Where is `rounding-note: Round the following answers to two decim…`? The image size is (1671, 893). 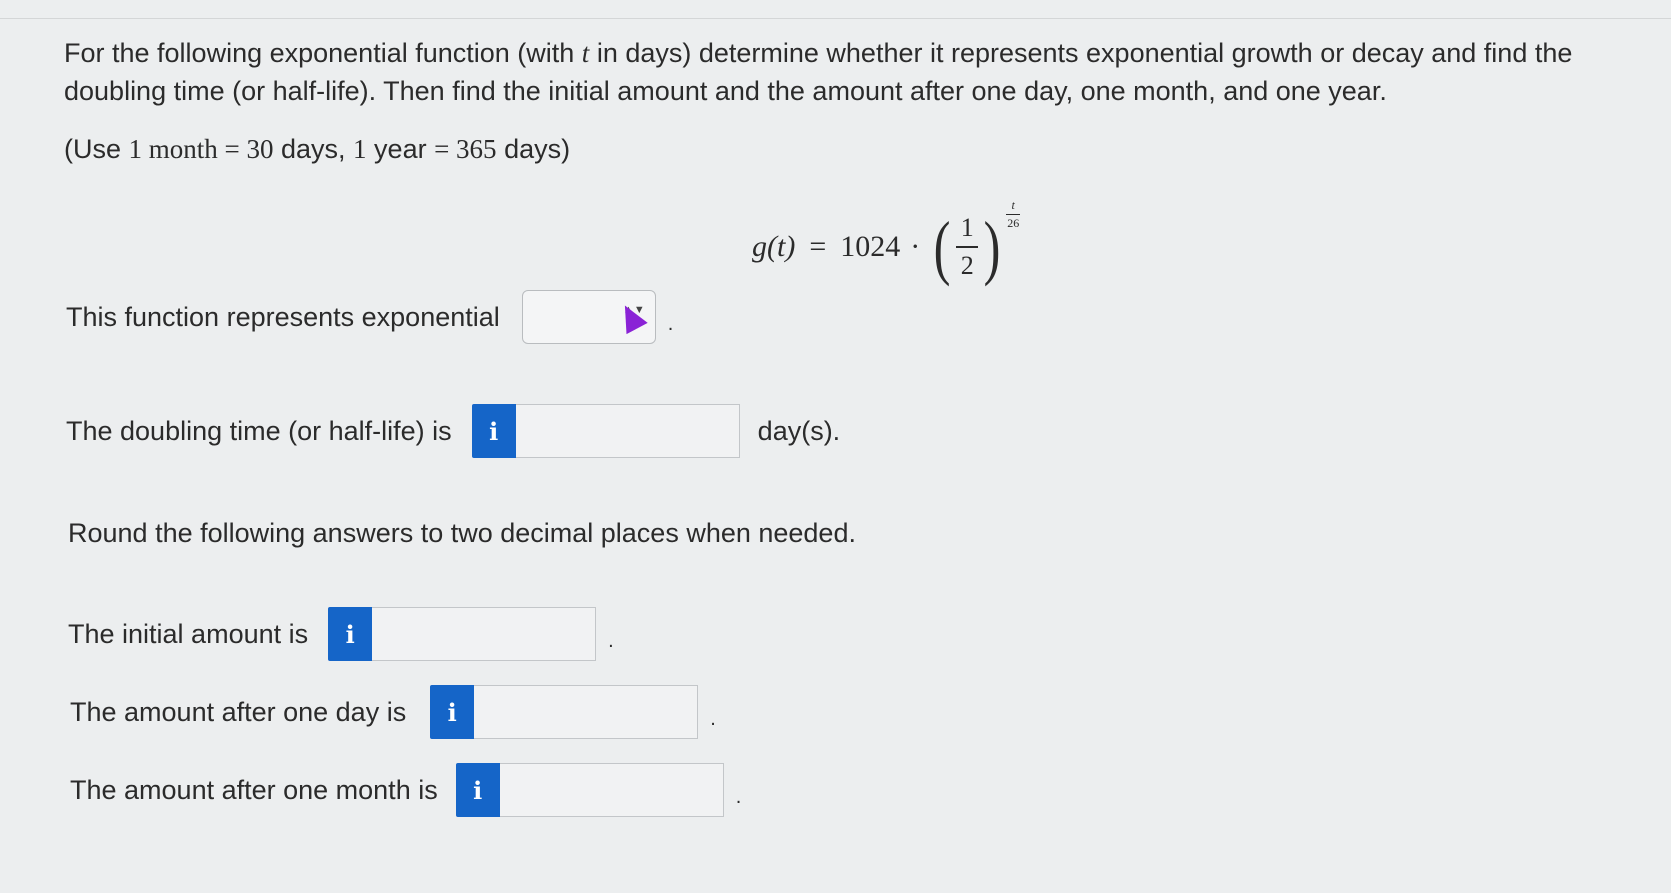
rounding-note: Round the following answers to two decim… is located at coordinates (462, 533).